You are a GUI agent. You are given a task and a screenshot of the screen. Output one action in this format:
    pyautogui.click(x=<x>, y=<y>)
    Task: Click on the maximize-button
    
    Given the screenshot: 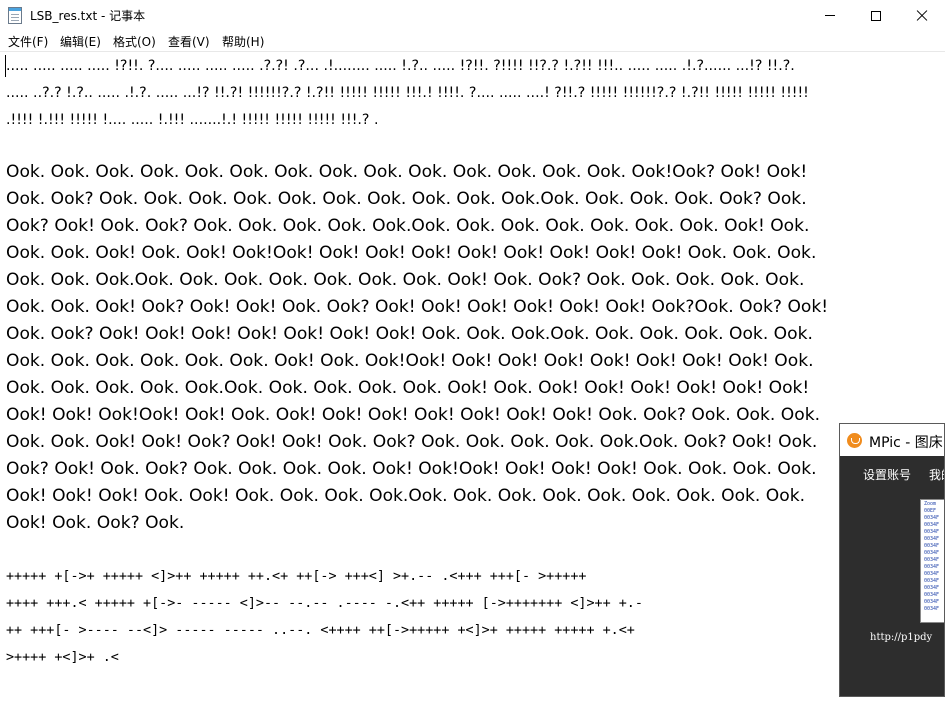 What is the action you would take?
    pyautogui.click(x=876, y=15)
    